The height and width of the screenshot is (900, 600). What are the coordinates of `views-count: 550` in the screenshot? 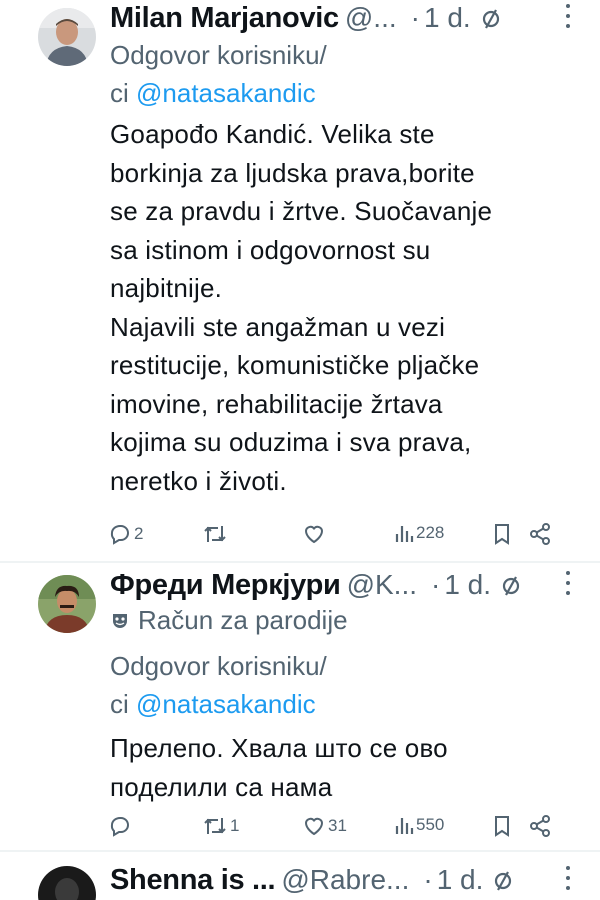 It's located at (430, 824).